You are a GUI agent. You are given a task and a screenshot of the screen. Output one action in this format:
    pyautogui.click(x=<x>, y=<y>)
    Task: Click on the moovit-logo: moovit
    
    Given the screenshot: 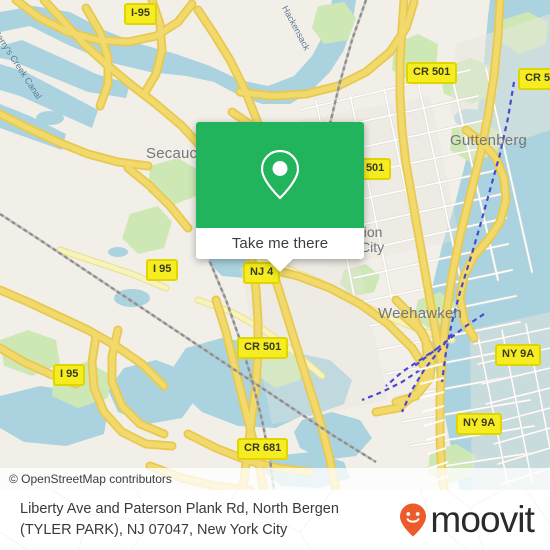 What is the action you would take?
    pyautogui.click(x=474, y=519)
    